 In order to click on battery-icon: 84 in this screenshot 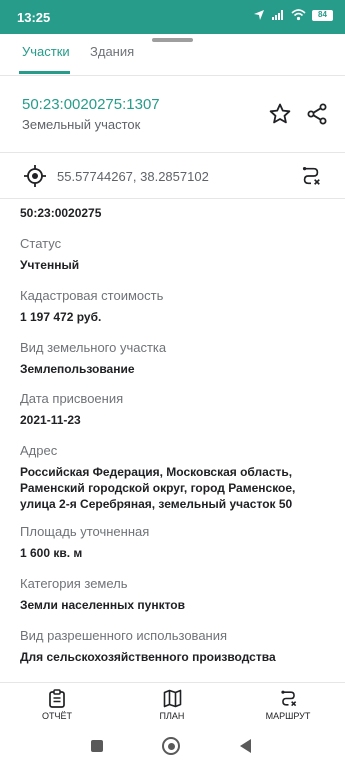, I will do `click(322, 15)`.